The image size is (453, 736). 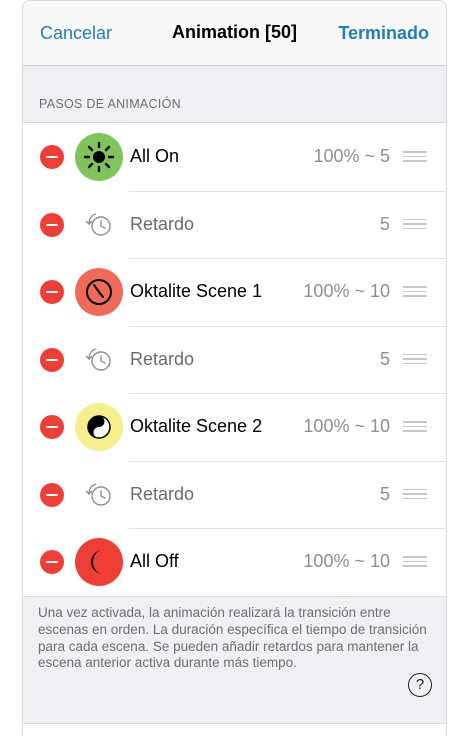 I want to click on step-row-oktalite-scene-1: Oktalite Scene 1 100% ~ 10, so click(x=234, y=292).